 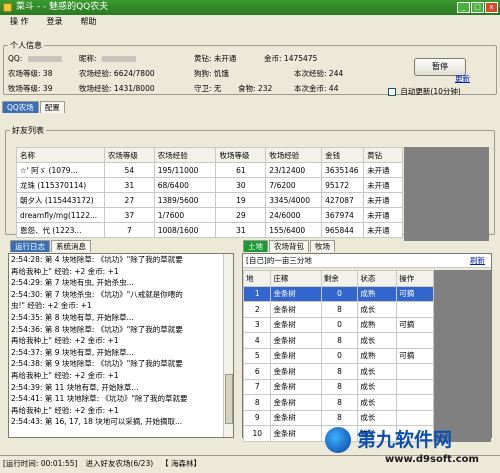 I want to click on table-row: 1 金条树 0 成熟 可摘, so click(x=367, y=293).